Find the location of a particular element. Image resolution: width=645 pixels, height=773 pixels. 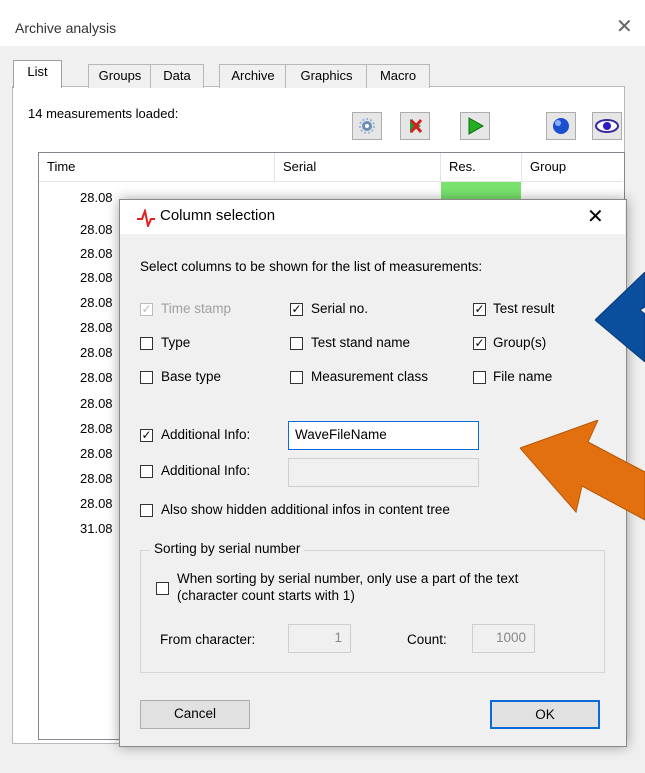

column-header-time: Time is located at coordinates (157, 167).